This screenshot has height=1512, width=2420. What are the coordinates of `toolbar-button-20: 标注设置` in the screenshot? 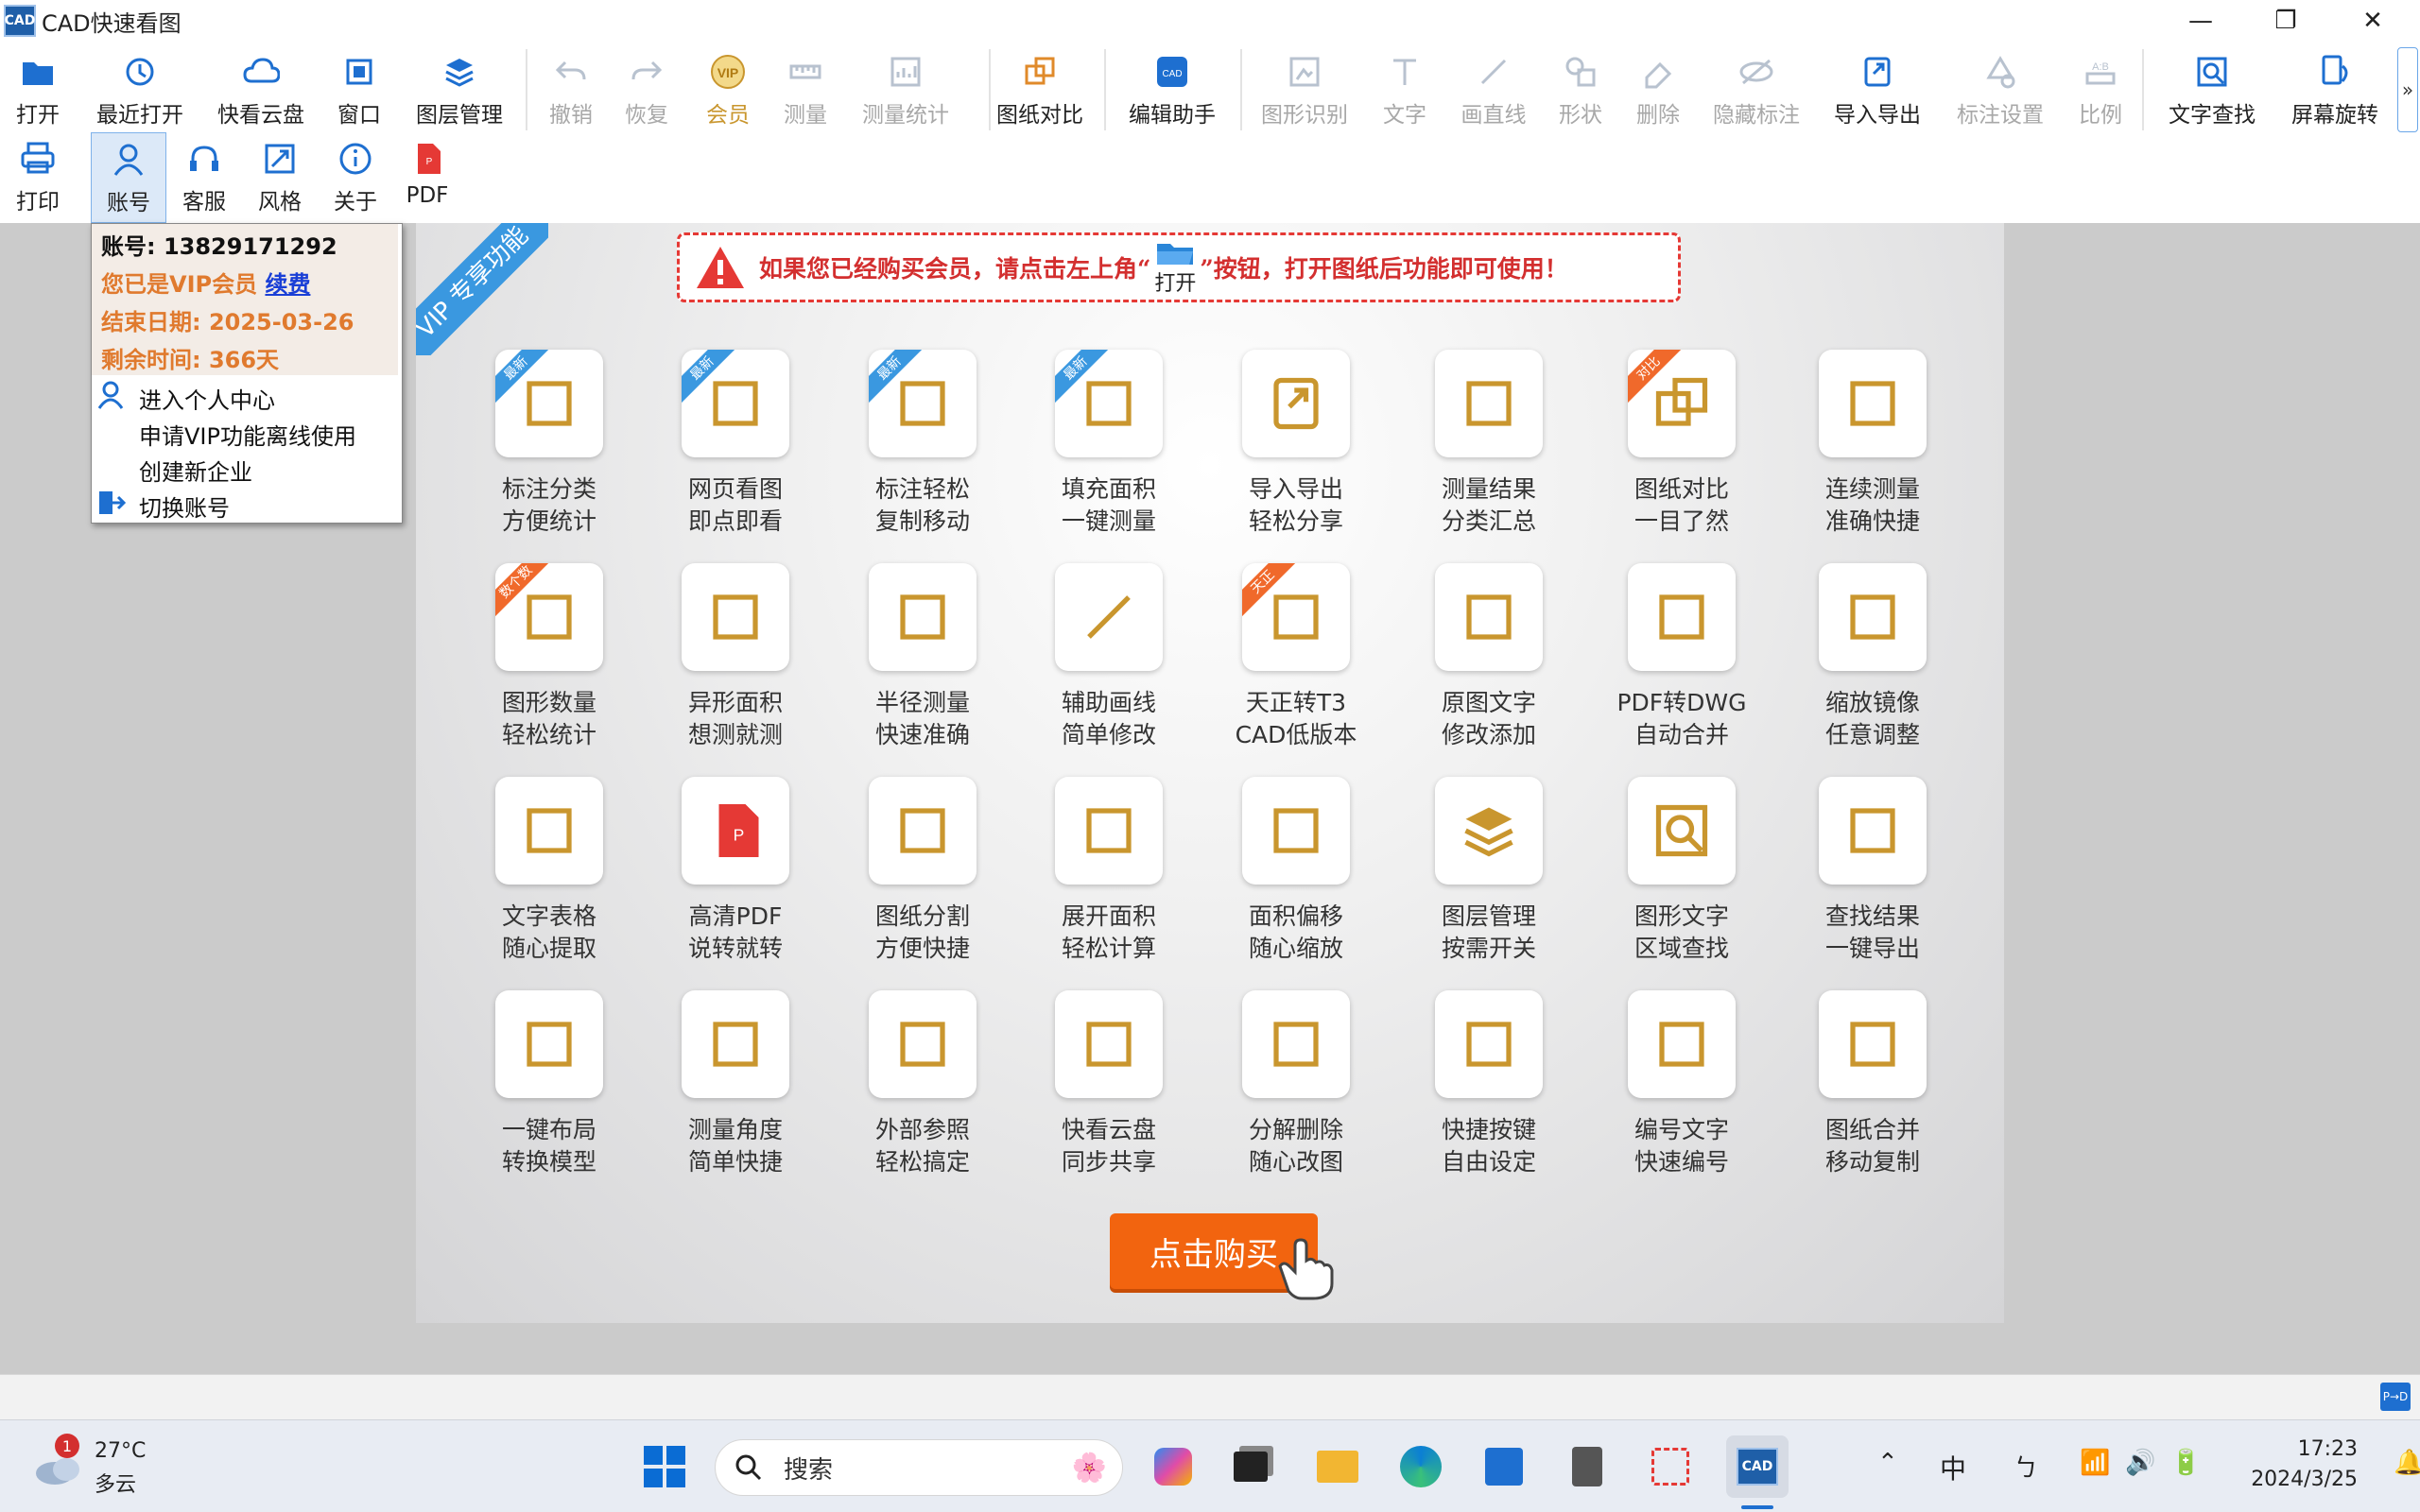 It's located at (2000, 87).